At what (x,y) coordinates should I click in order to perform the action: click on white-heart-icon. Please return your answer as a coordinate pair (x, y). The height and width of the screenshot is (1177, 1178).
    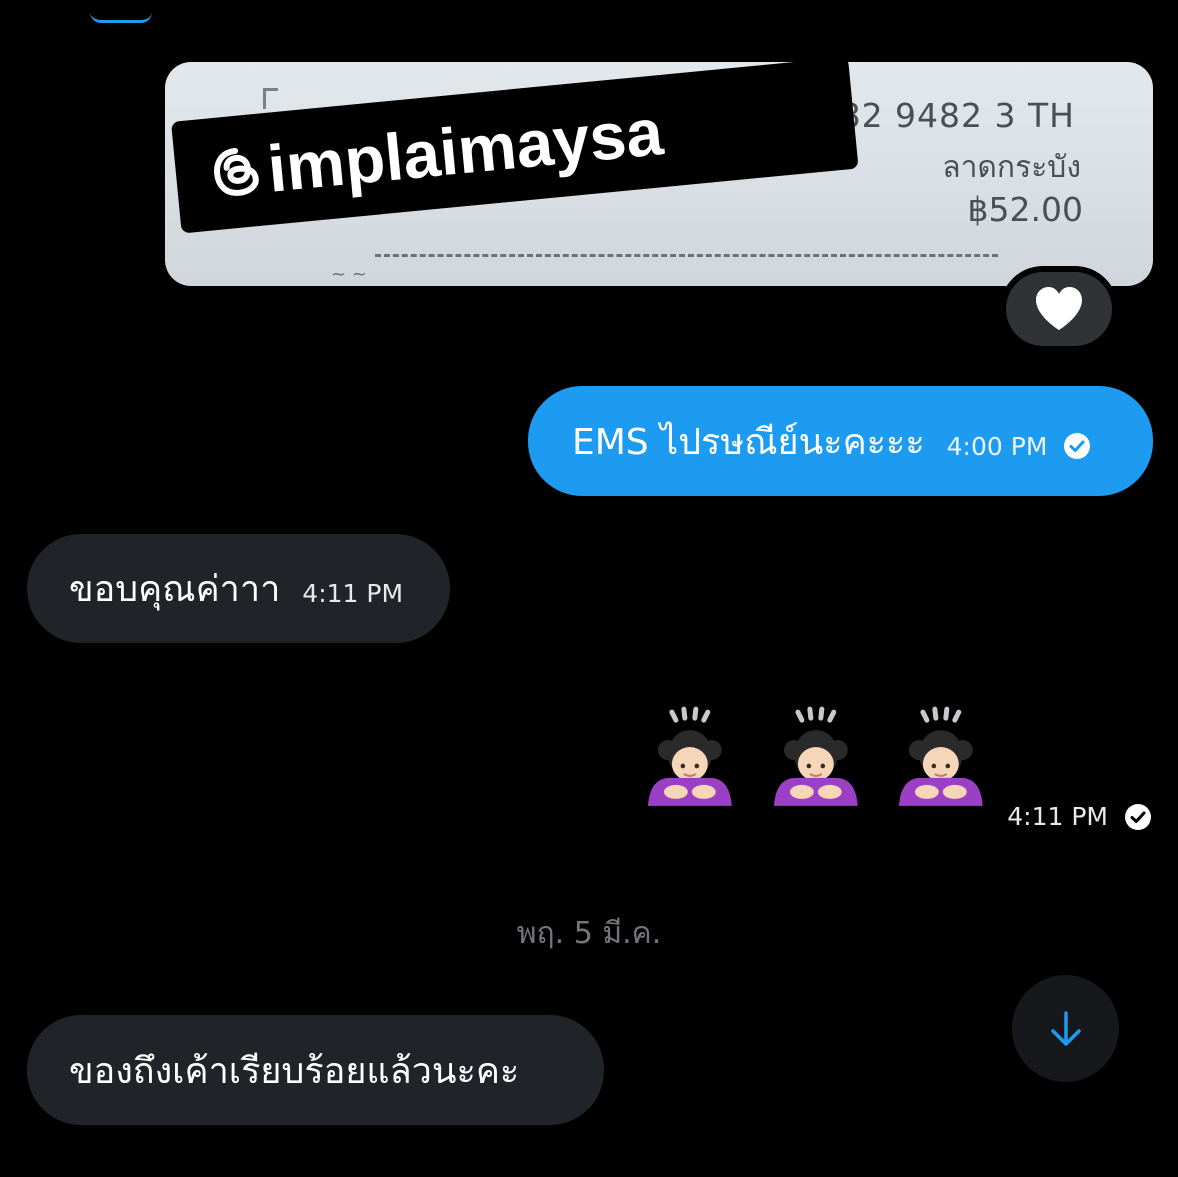
    Looking at the image, I should click on (1059, 308).